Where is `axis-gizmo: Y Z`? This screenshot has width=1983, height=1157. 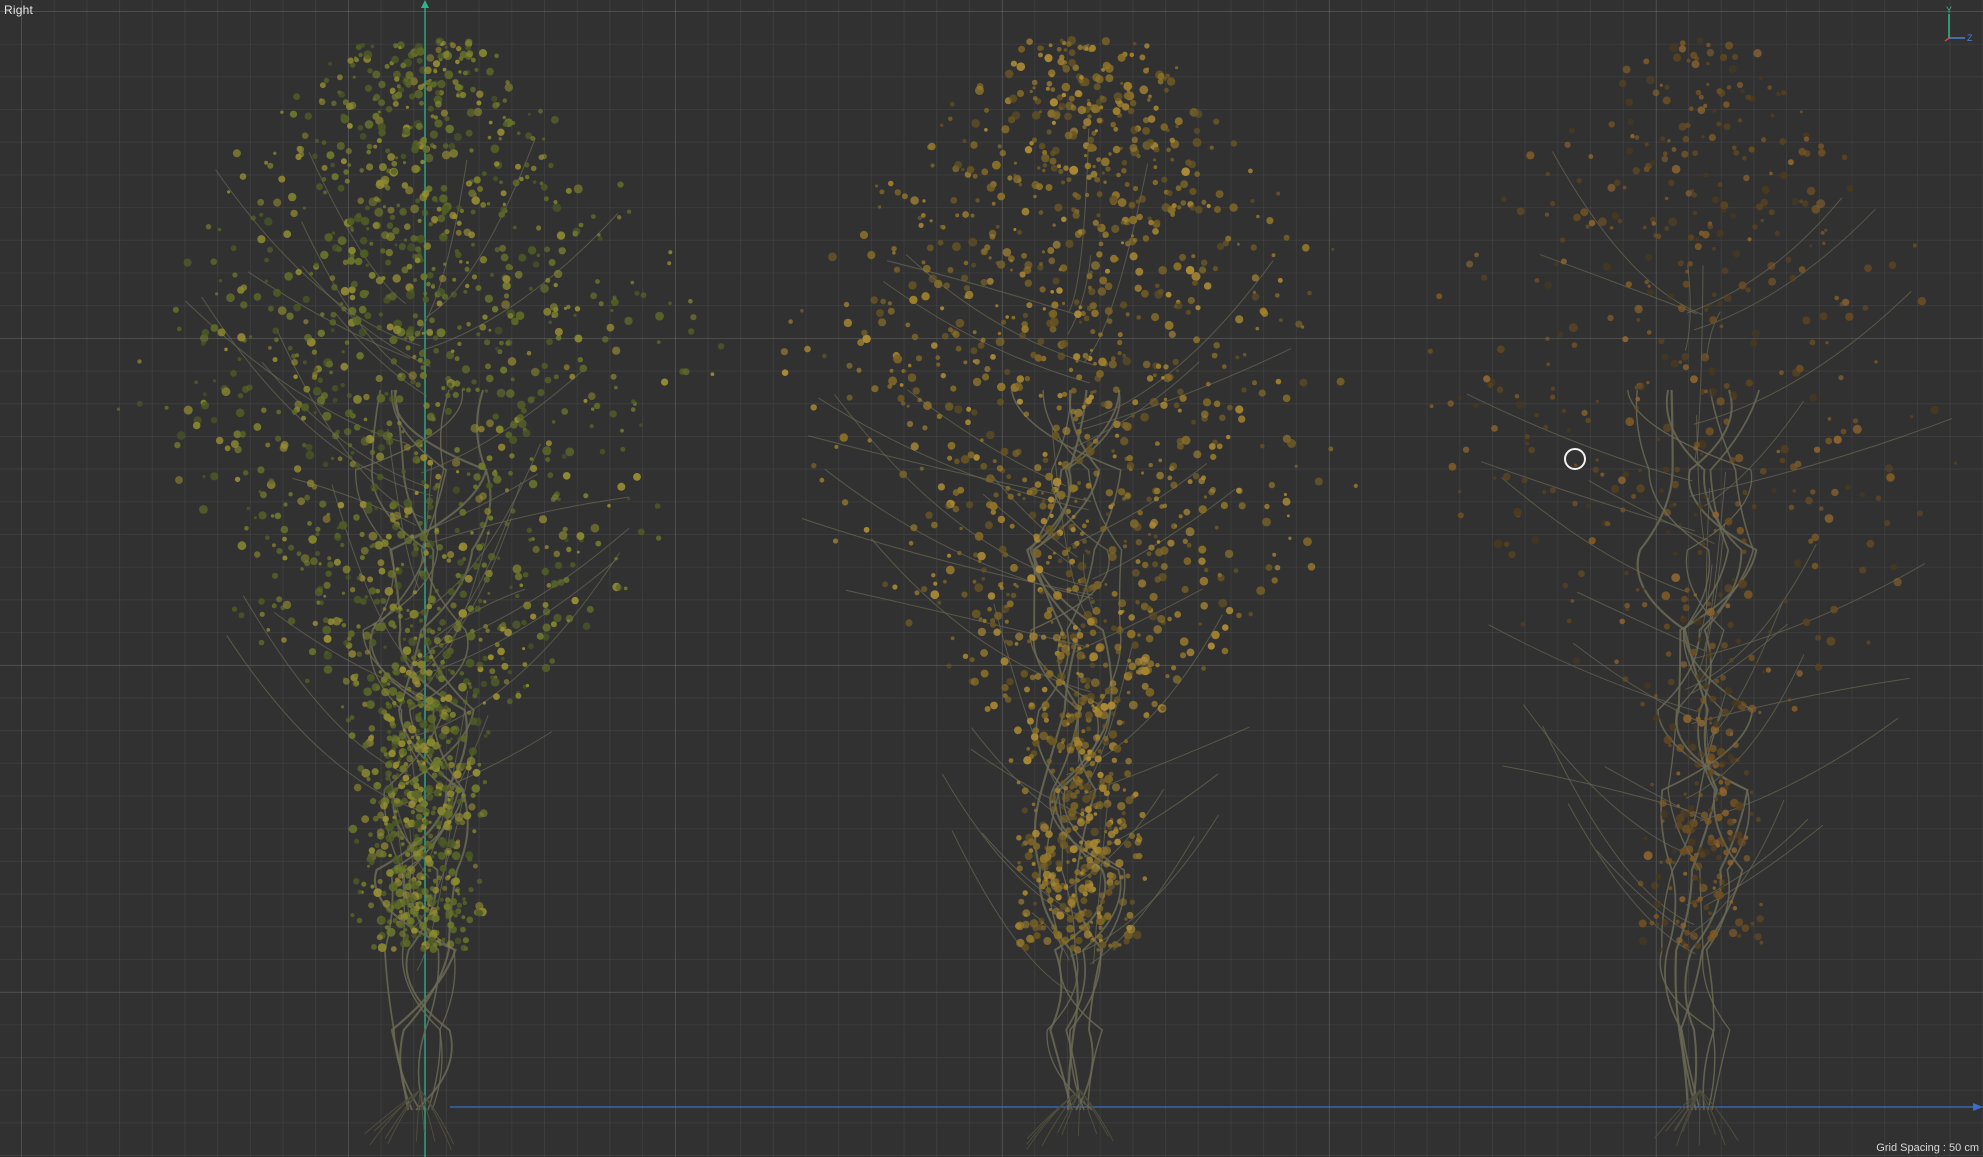
axis-gizmo: Y Z is located at coordinates (1953, 24).